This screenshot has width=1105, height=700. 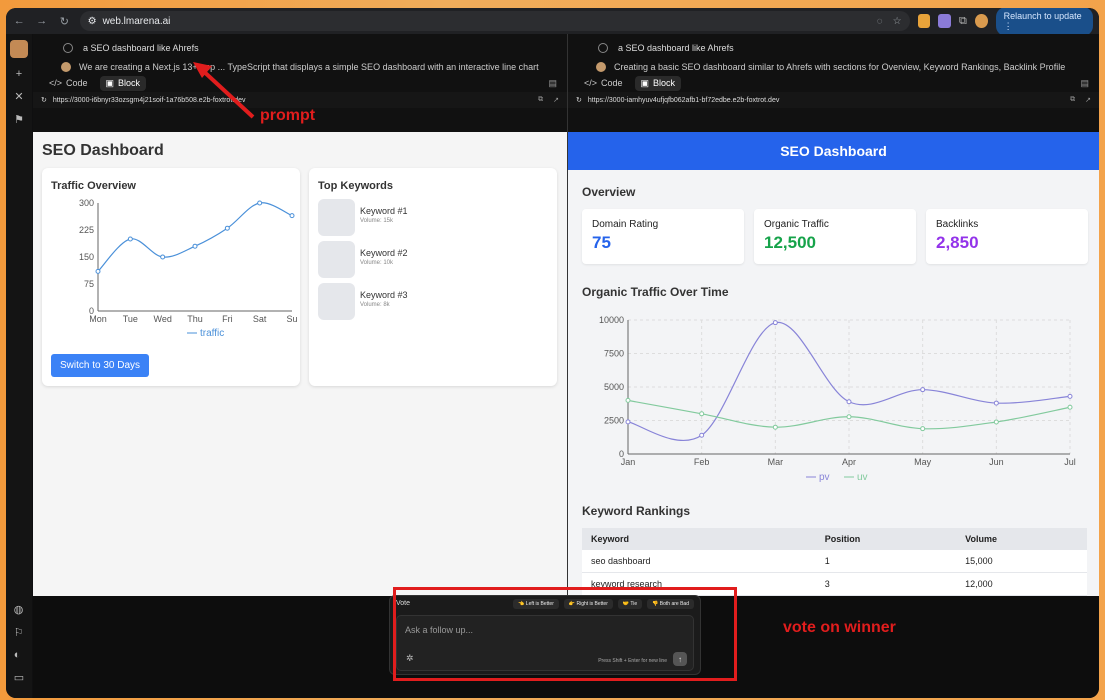 What do you see at coordinates (833, 151) in the screenshot?
I see `dashboard-header: SEO Dashboard` at bounding box center [833, 151].